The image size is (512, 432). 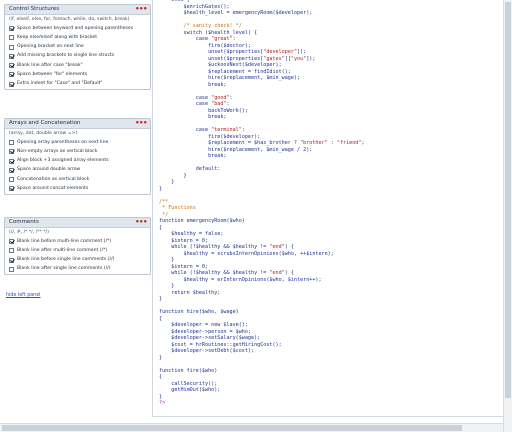 I want to click on horizontal-scroll-thumb, so click(x=232, y=428).